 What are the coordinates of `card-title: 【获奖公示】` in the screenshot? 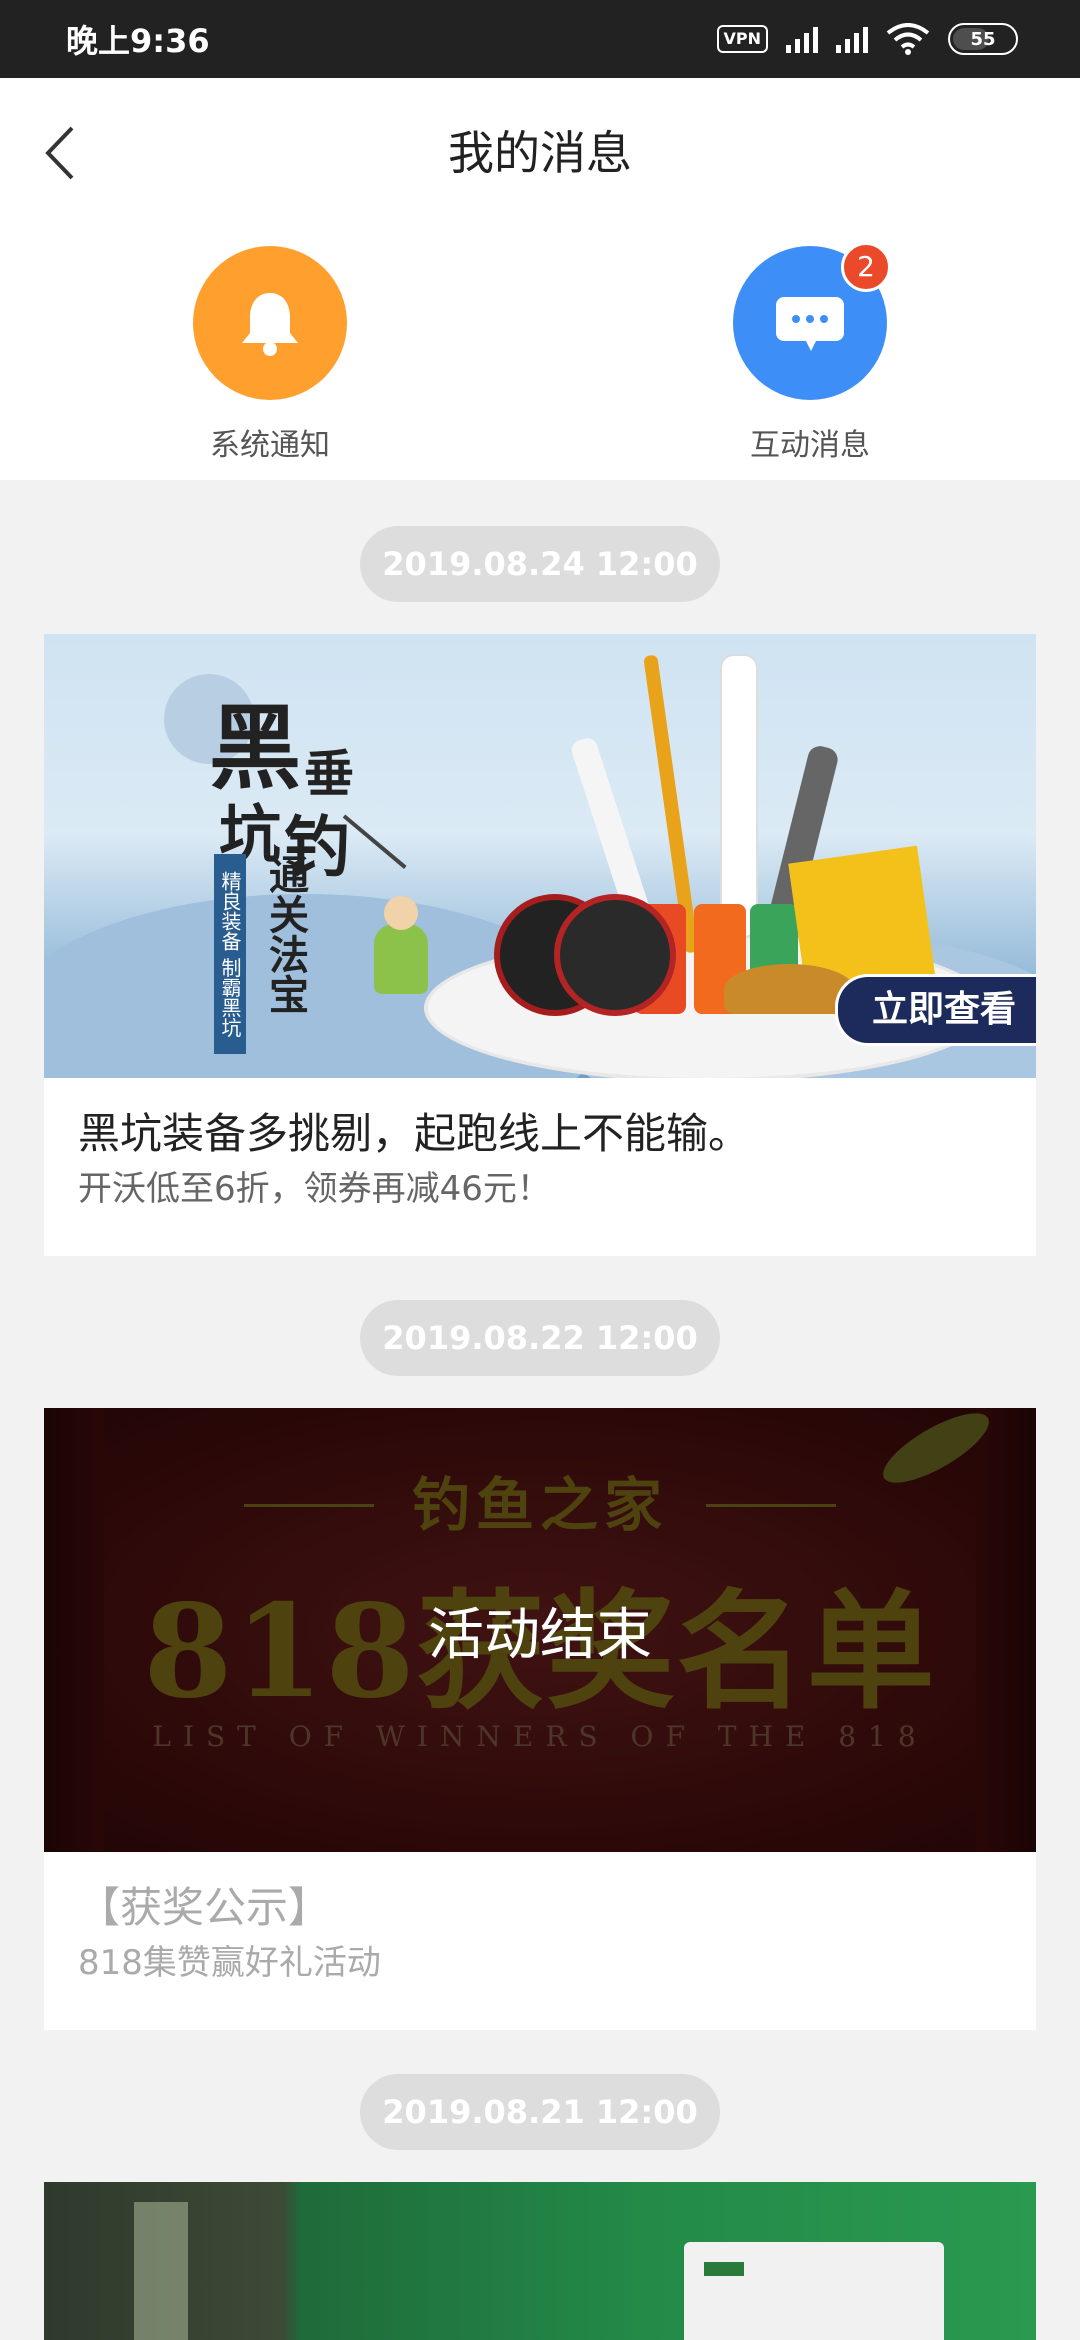 It's located at (204, 1907).